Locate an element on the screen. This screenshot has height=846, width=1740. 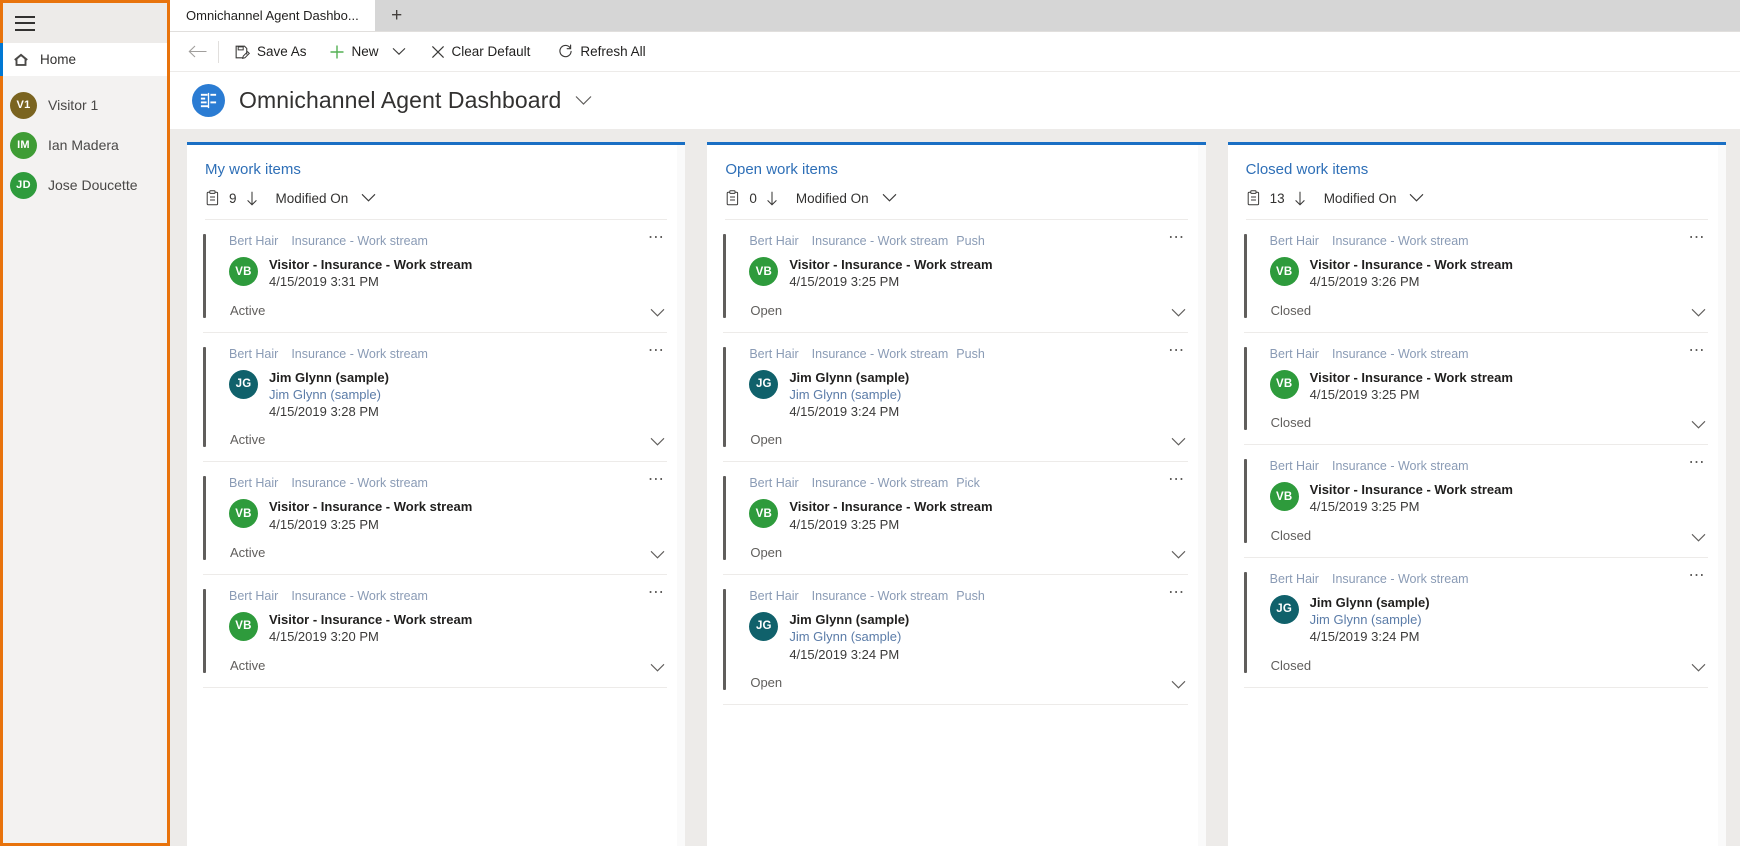
page-title-dropdown-caret is located at coordinates (583, 100).